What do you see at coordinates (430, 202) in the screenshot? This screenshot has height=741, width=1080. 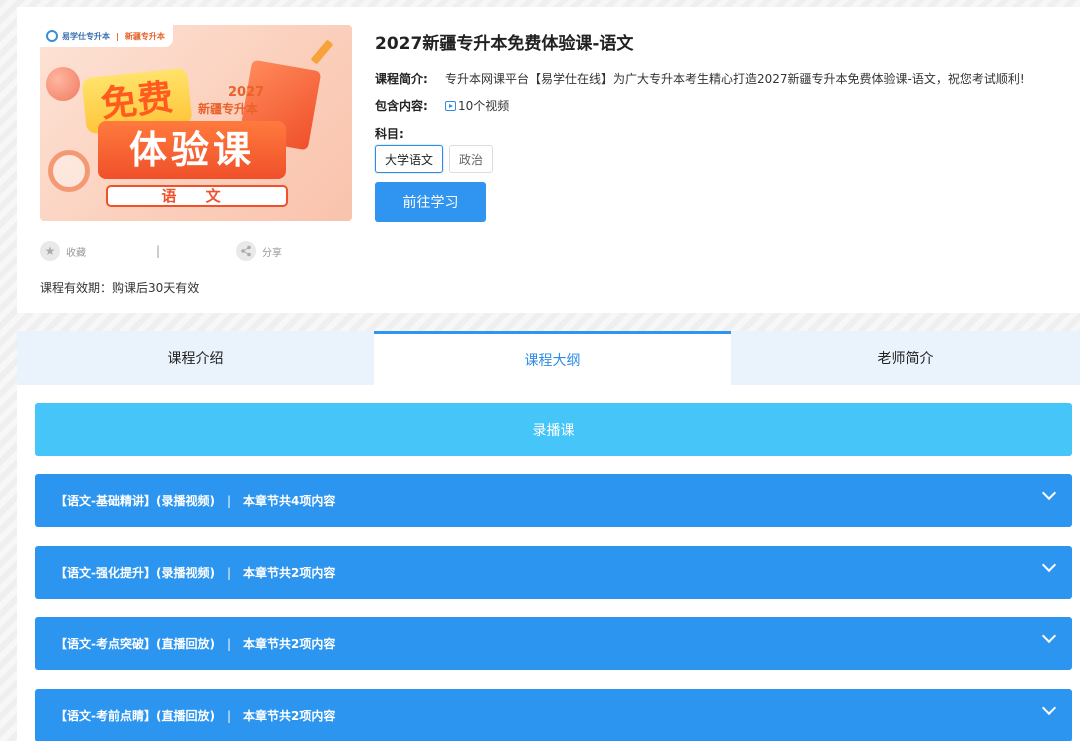 I see `start-study-button: 前往学习` at bounding box center [430, 202].